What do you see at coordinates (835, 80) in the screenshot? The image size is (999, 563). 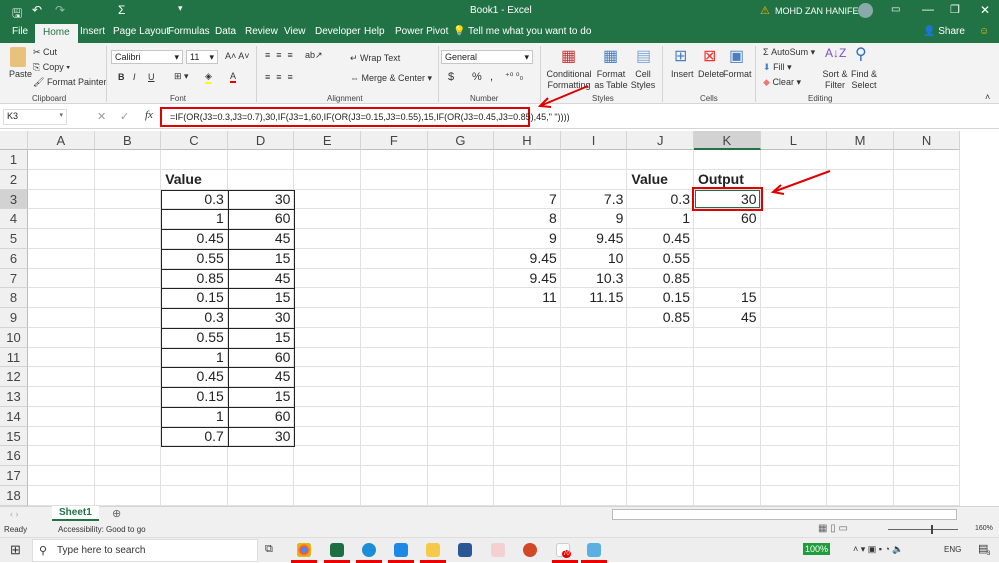 I see `sort-filter-button: Sort & Filter` at bounding box center [835, 80].